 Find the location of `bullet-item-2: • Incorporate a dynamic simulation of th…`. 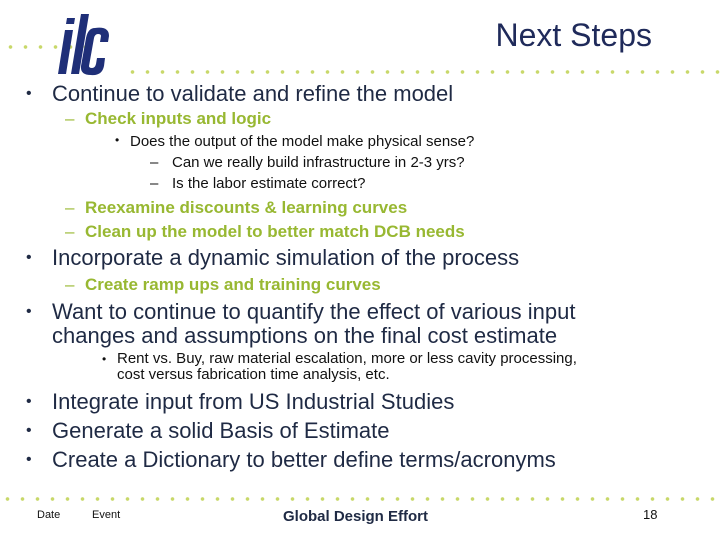

bullet-item-2: • Incorporate a dynamic simulation of th… is located at coordinates (273, 257).